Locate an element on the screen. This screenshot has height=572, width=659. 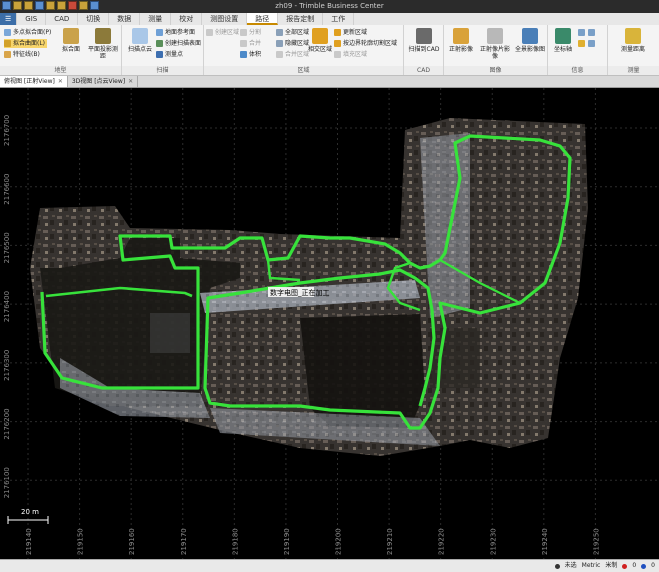
group-label: 地型 is located at coordinates (60, 70).